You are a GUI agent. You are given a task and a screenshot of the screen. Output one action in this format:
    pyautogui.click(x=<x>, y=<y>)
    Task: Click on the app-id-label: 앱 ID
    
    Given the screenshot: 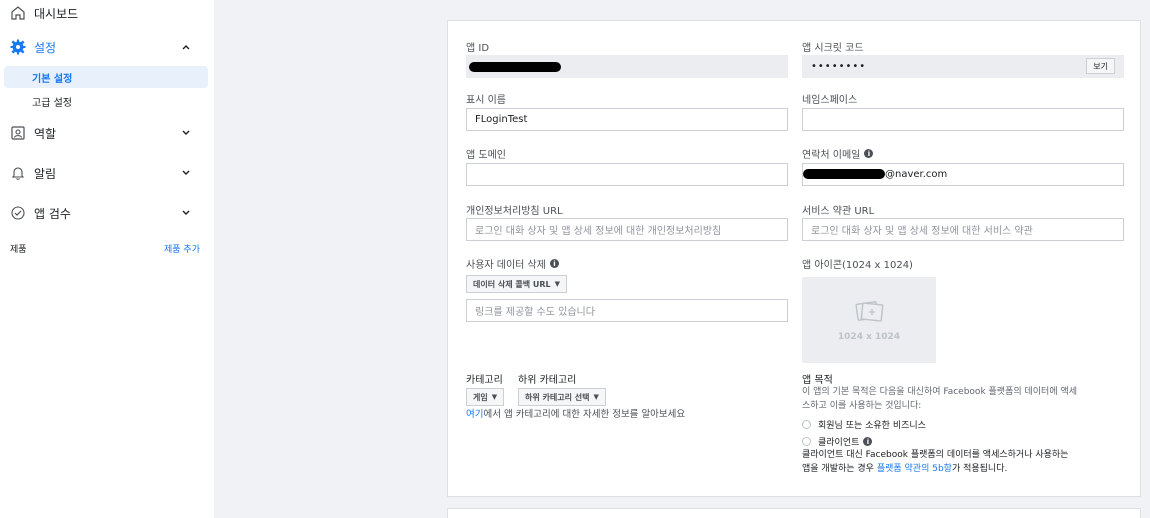 What is the action you would take?
    pyautogui.click(x=478, y=48)
    